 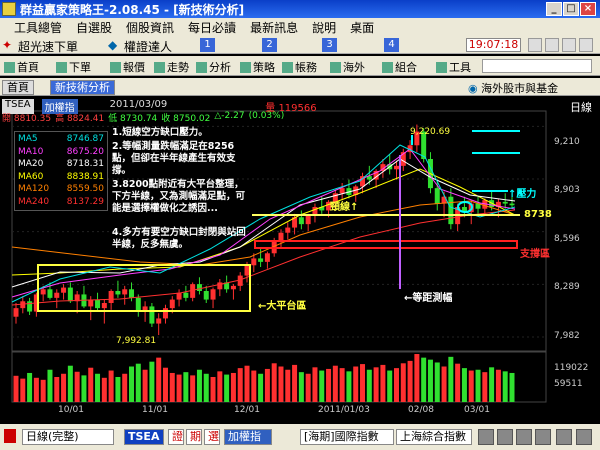 I want to click on toolbar-overseas: 海外, so click(x=347, y=67).